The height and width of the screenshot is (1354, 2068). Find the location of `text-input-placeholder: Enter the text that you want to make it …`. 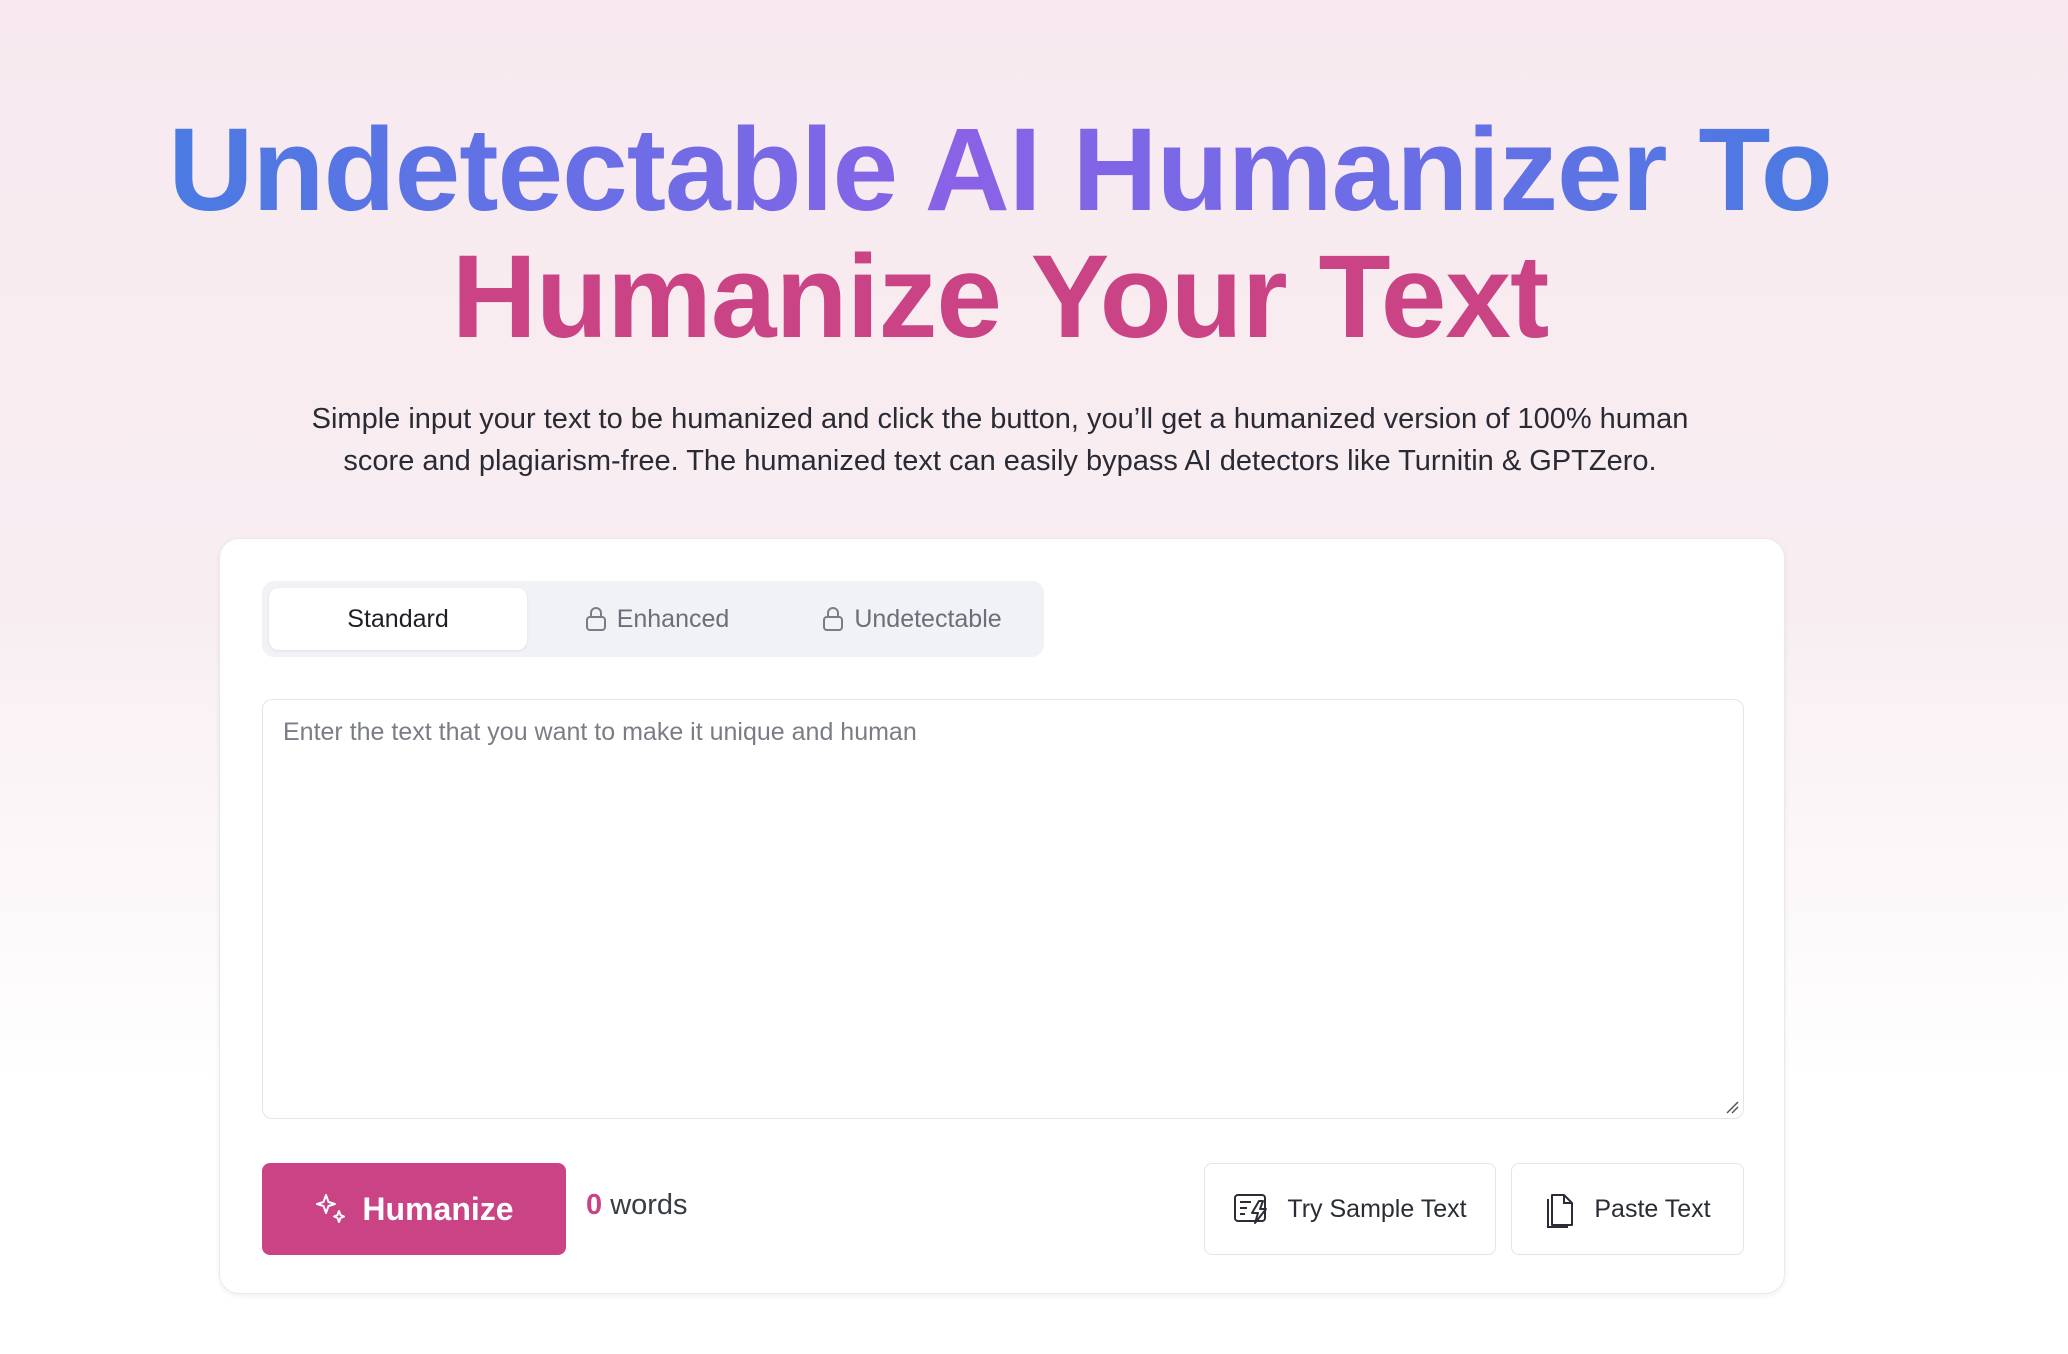

text-input-placeholder: Enter the text that you want to make it … is located at coordinates (600, 732).